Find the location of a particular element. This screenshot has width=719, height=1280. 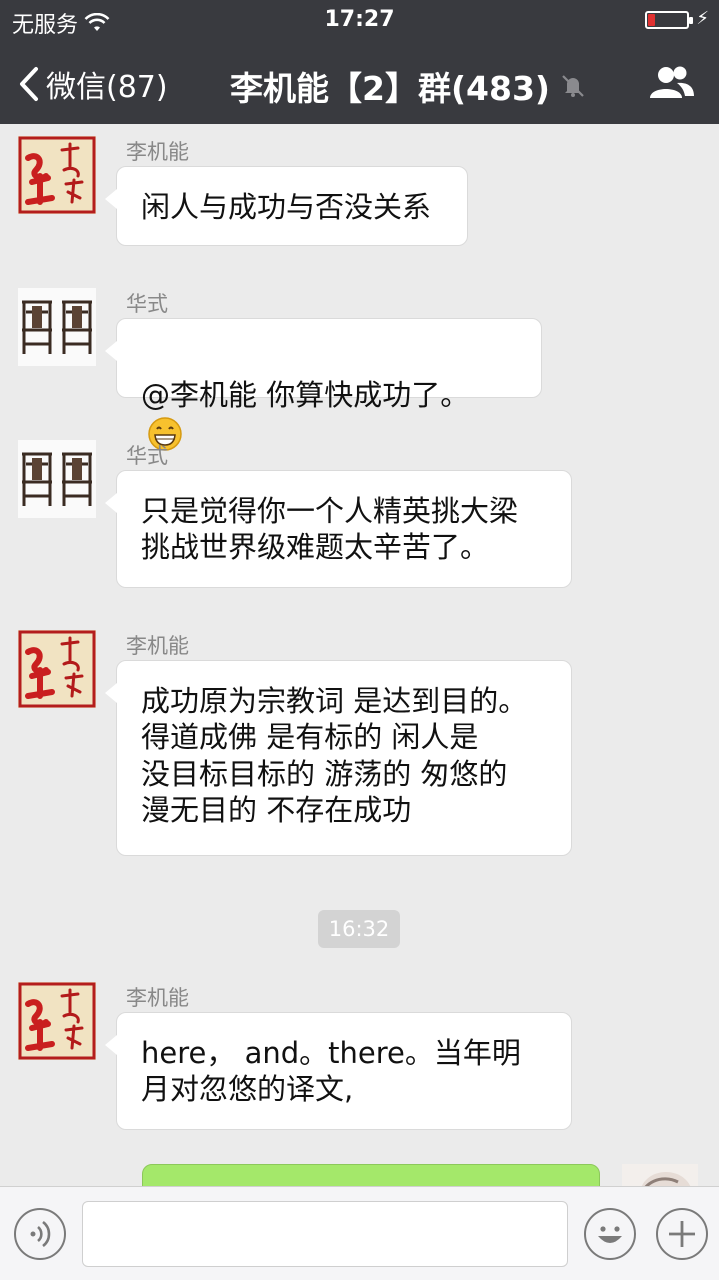

nav-bar: 微信(87) 李机能【2】群(483) is located at coordinates (359, 82).